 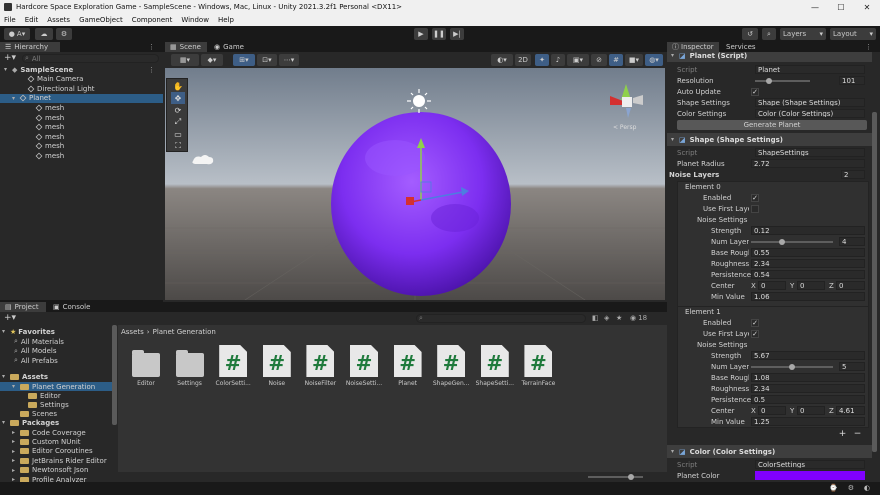 I want to click on asset-folder-item: Editor, so click(x=56, y=395).